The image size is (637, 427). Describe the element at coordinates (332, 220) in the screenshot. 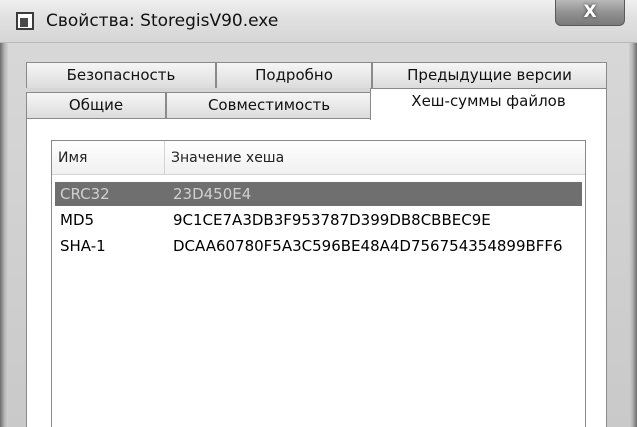

I see `hash-value: 9C1CE7A3DB3F953787D399DB8CBBEC9E` at that location.